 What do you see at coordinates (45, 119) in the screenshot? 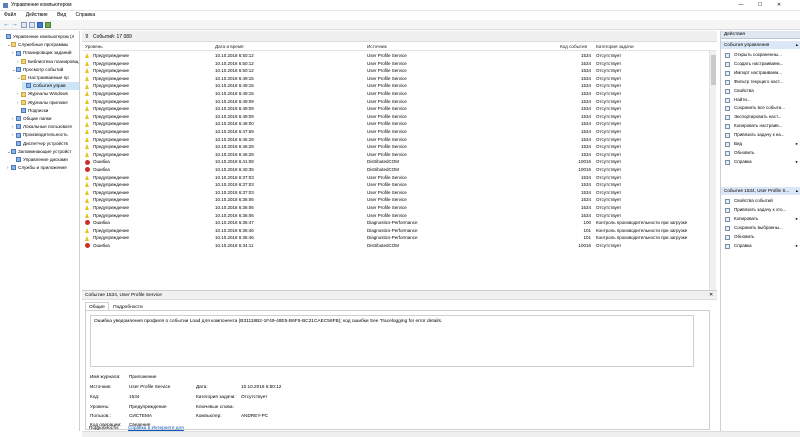
I see `tree-item: › Общие папки` at bounding box center [45, 119].